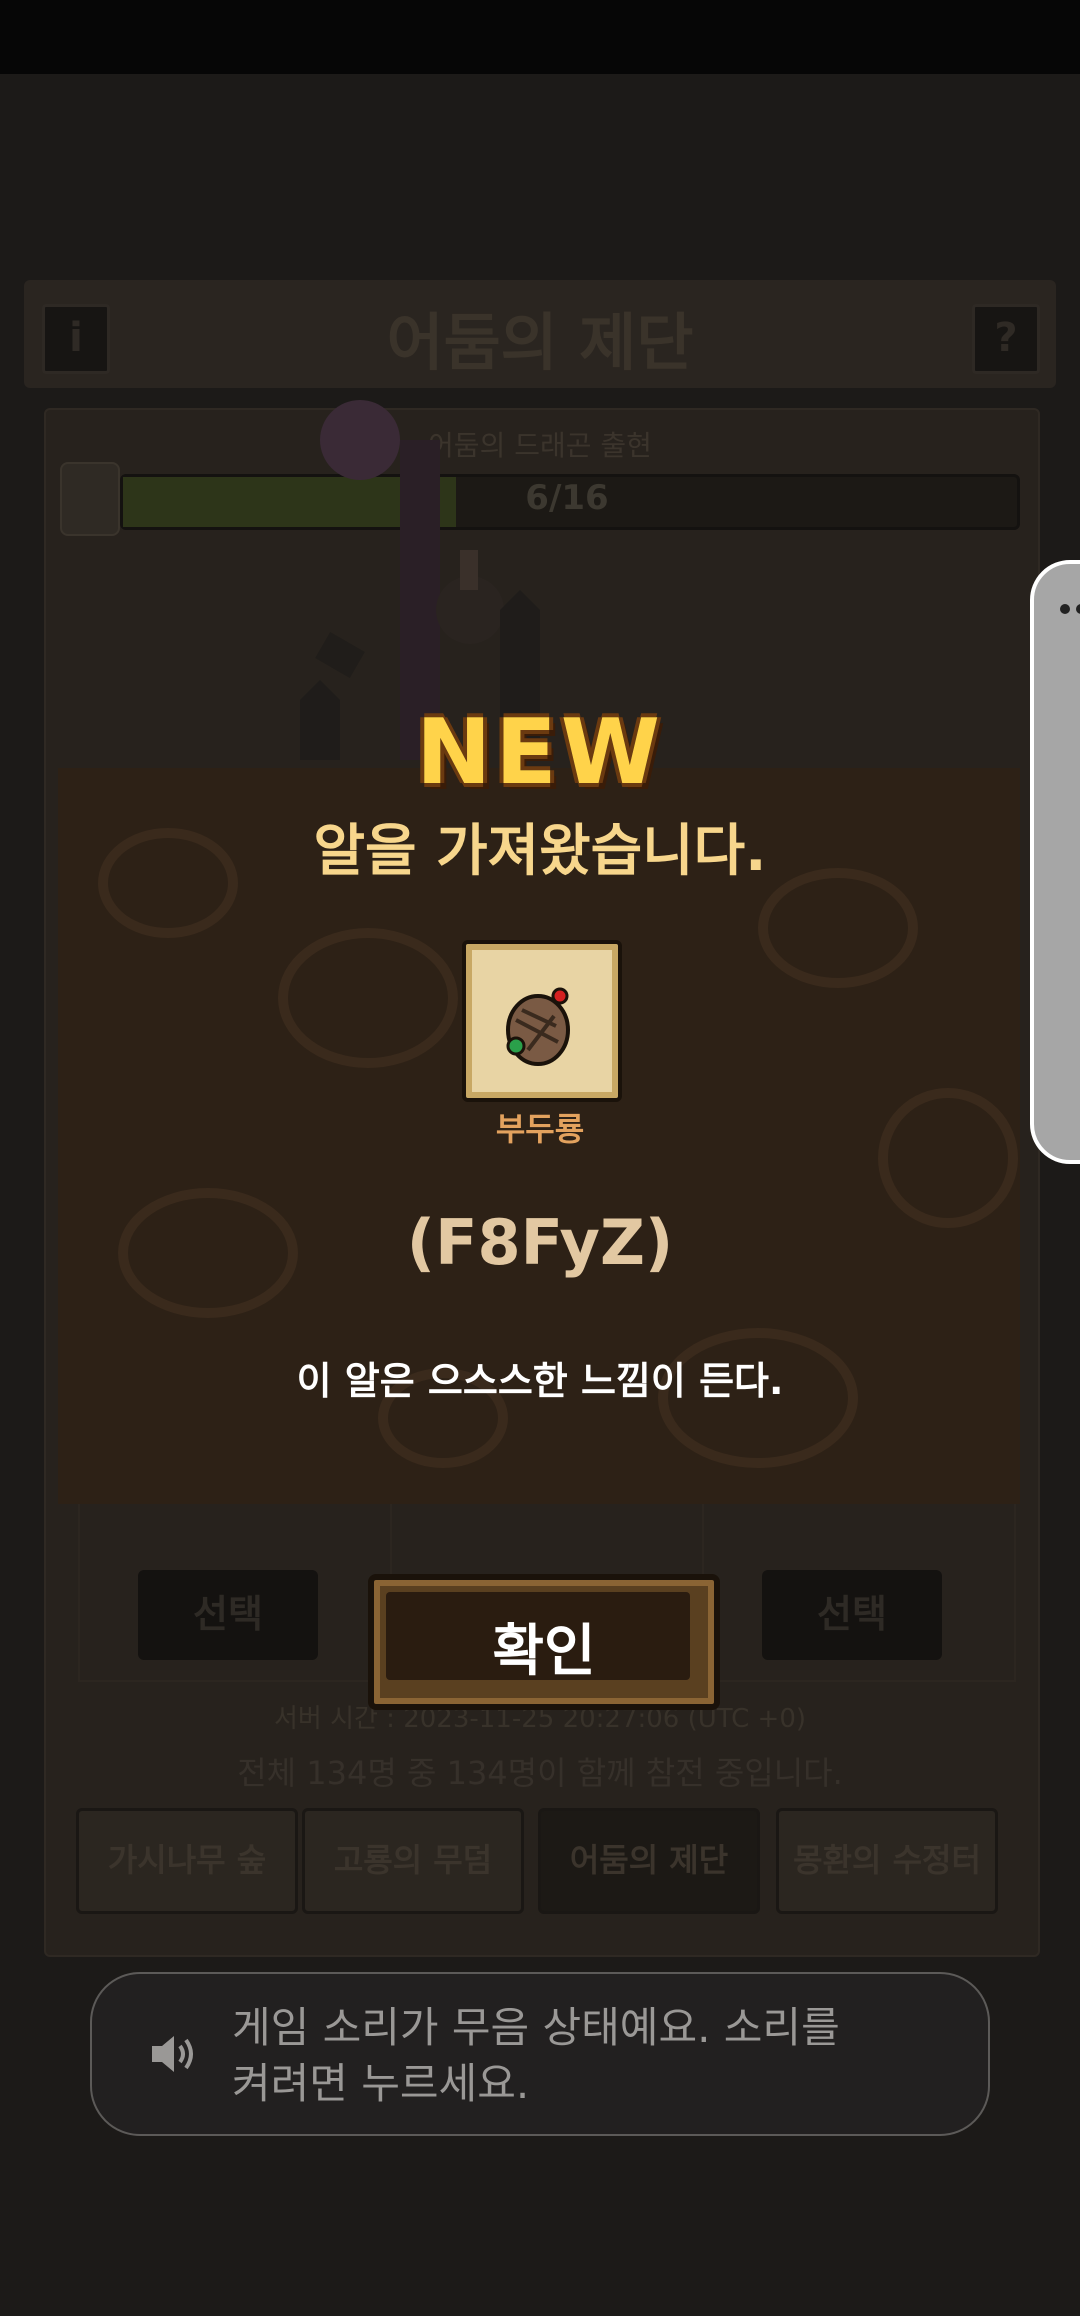  I want to click on speaker-icon, so click(172, 2054).